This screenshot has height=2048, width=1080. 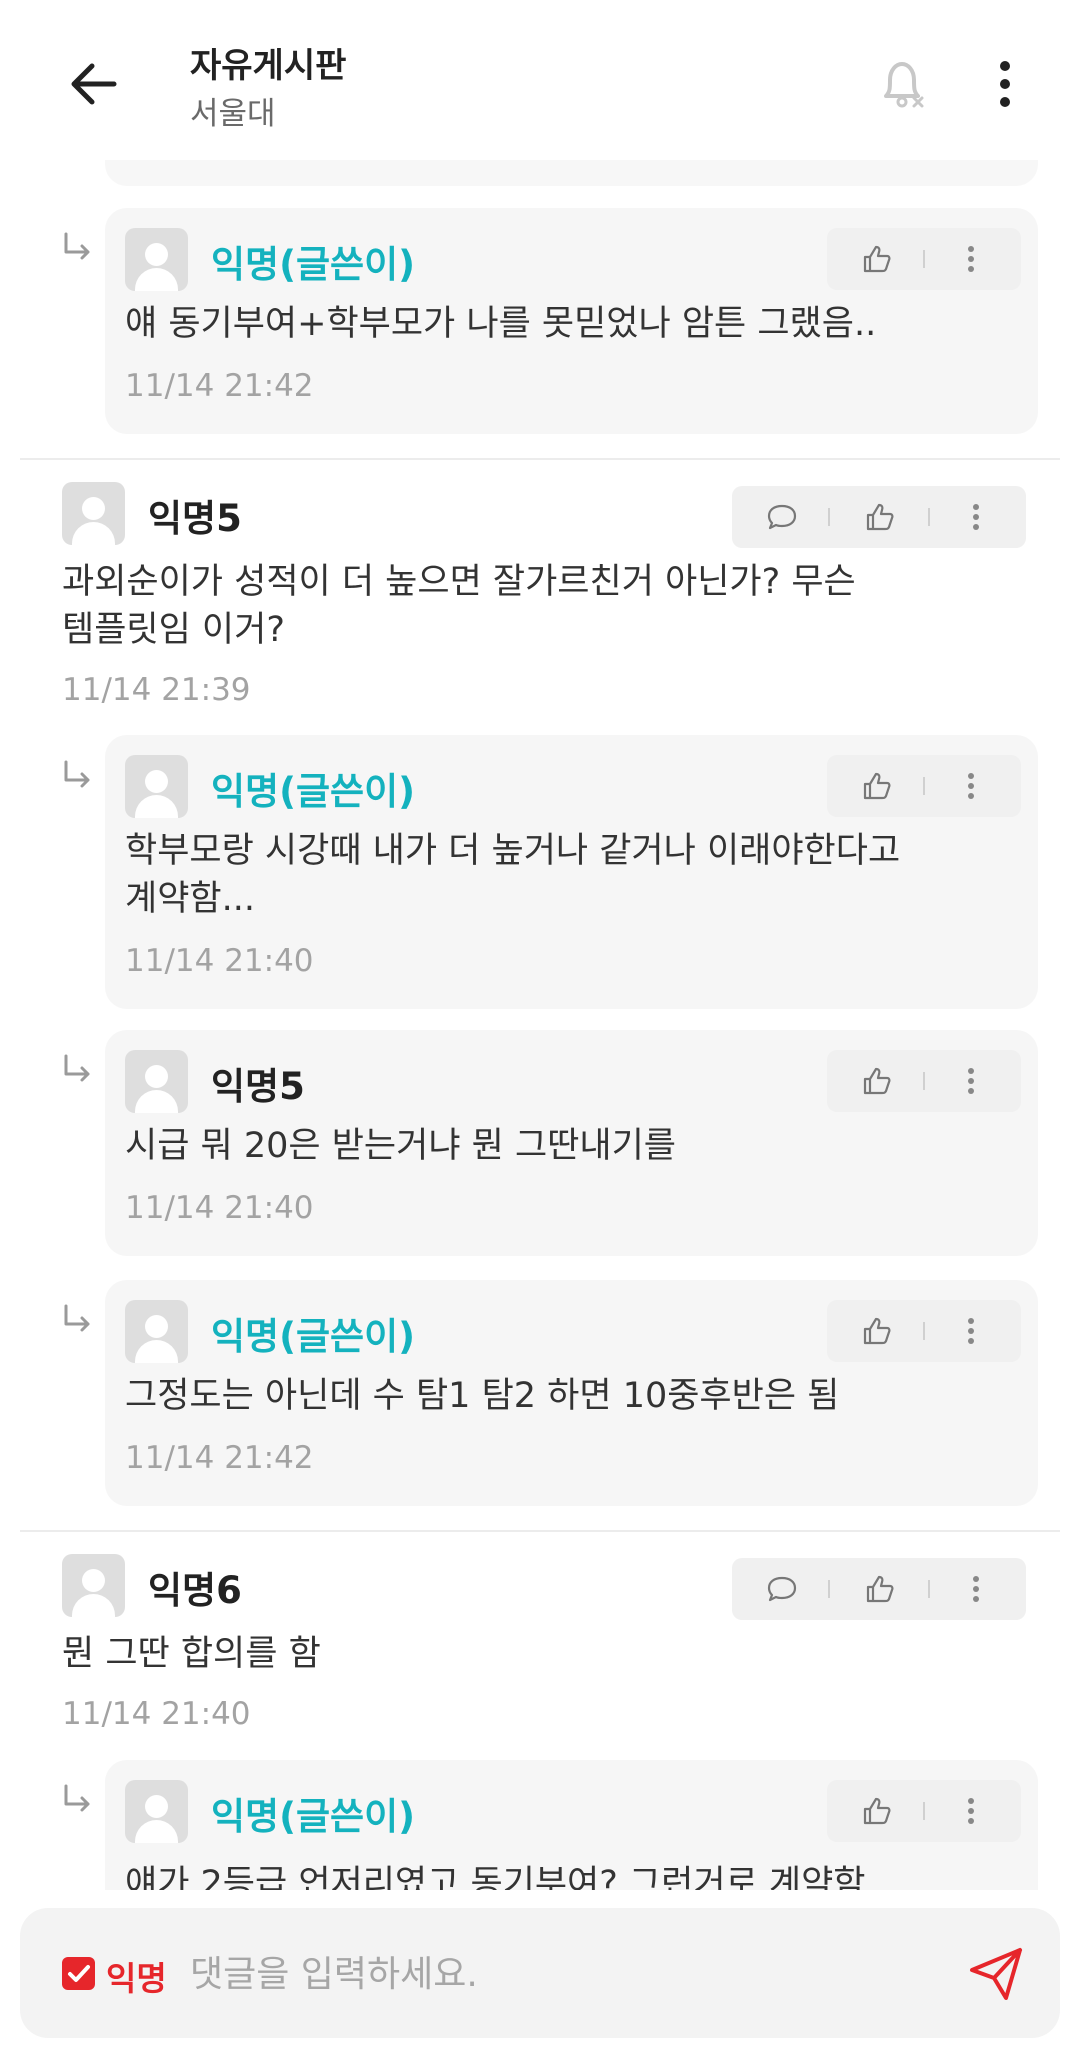 What do you see at coordinates (191, 1654) in the screenshot?
I see `comment-text: 뭔 그딴 합의를 함` at bounding box center [191, 1654].